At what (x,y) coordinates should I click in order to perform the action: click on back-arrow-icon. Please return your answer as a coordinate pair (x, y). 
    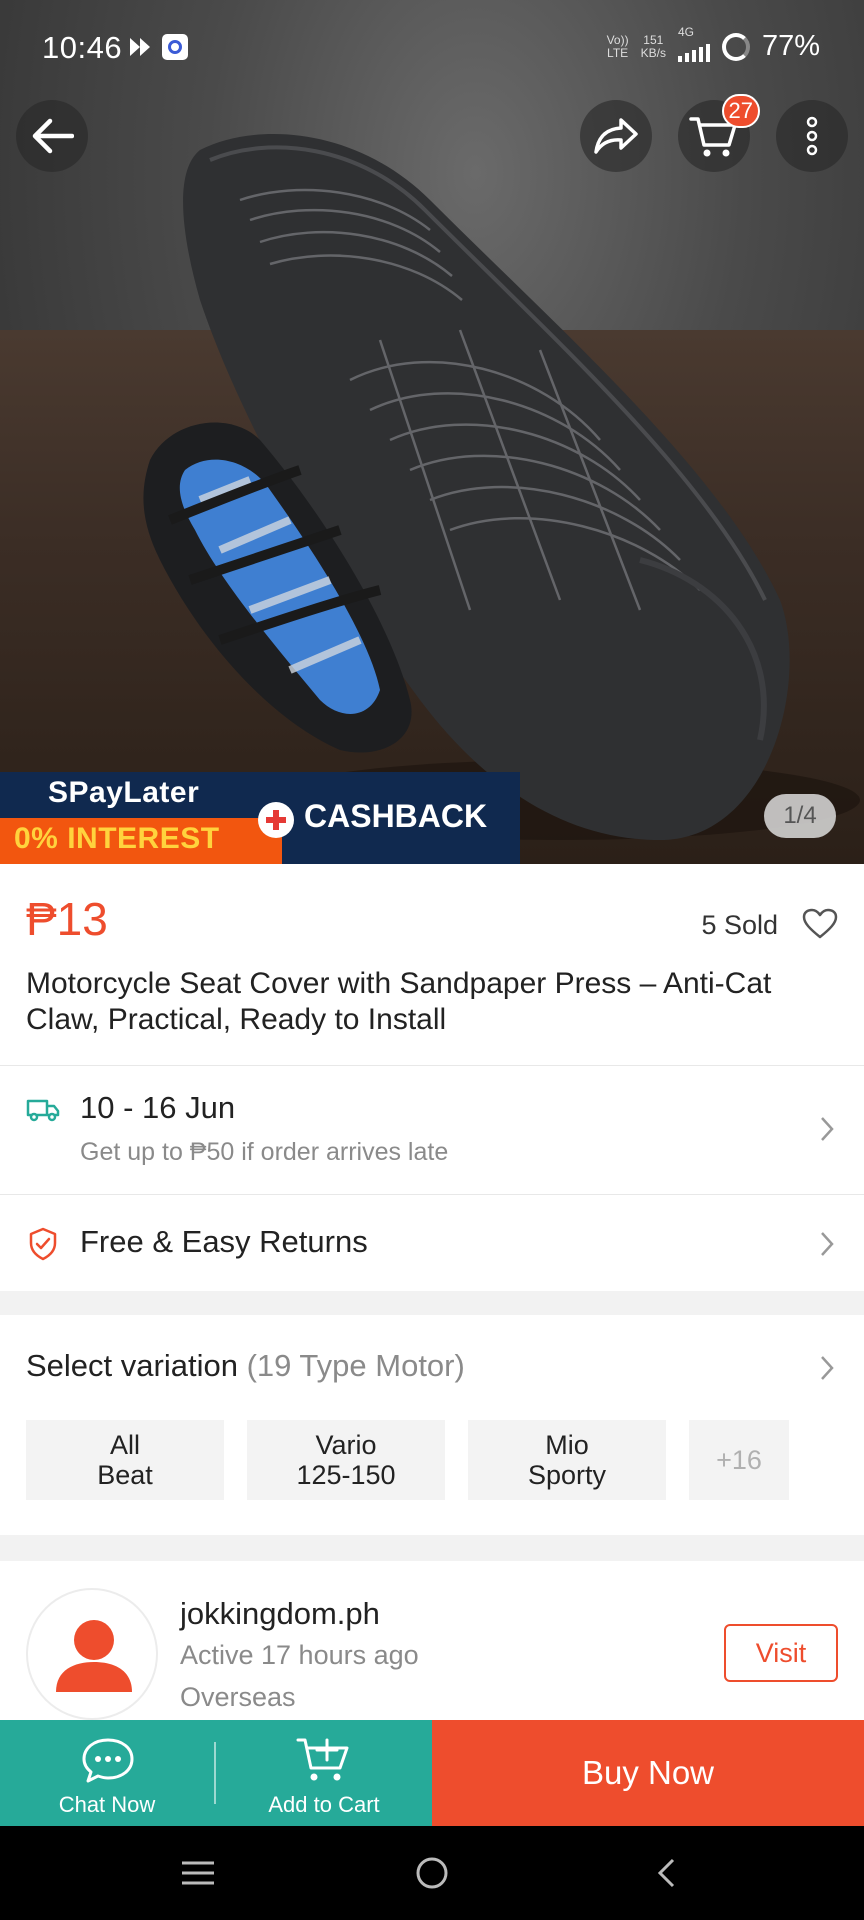
    Looking at the image, I should click on (53, 136).